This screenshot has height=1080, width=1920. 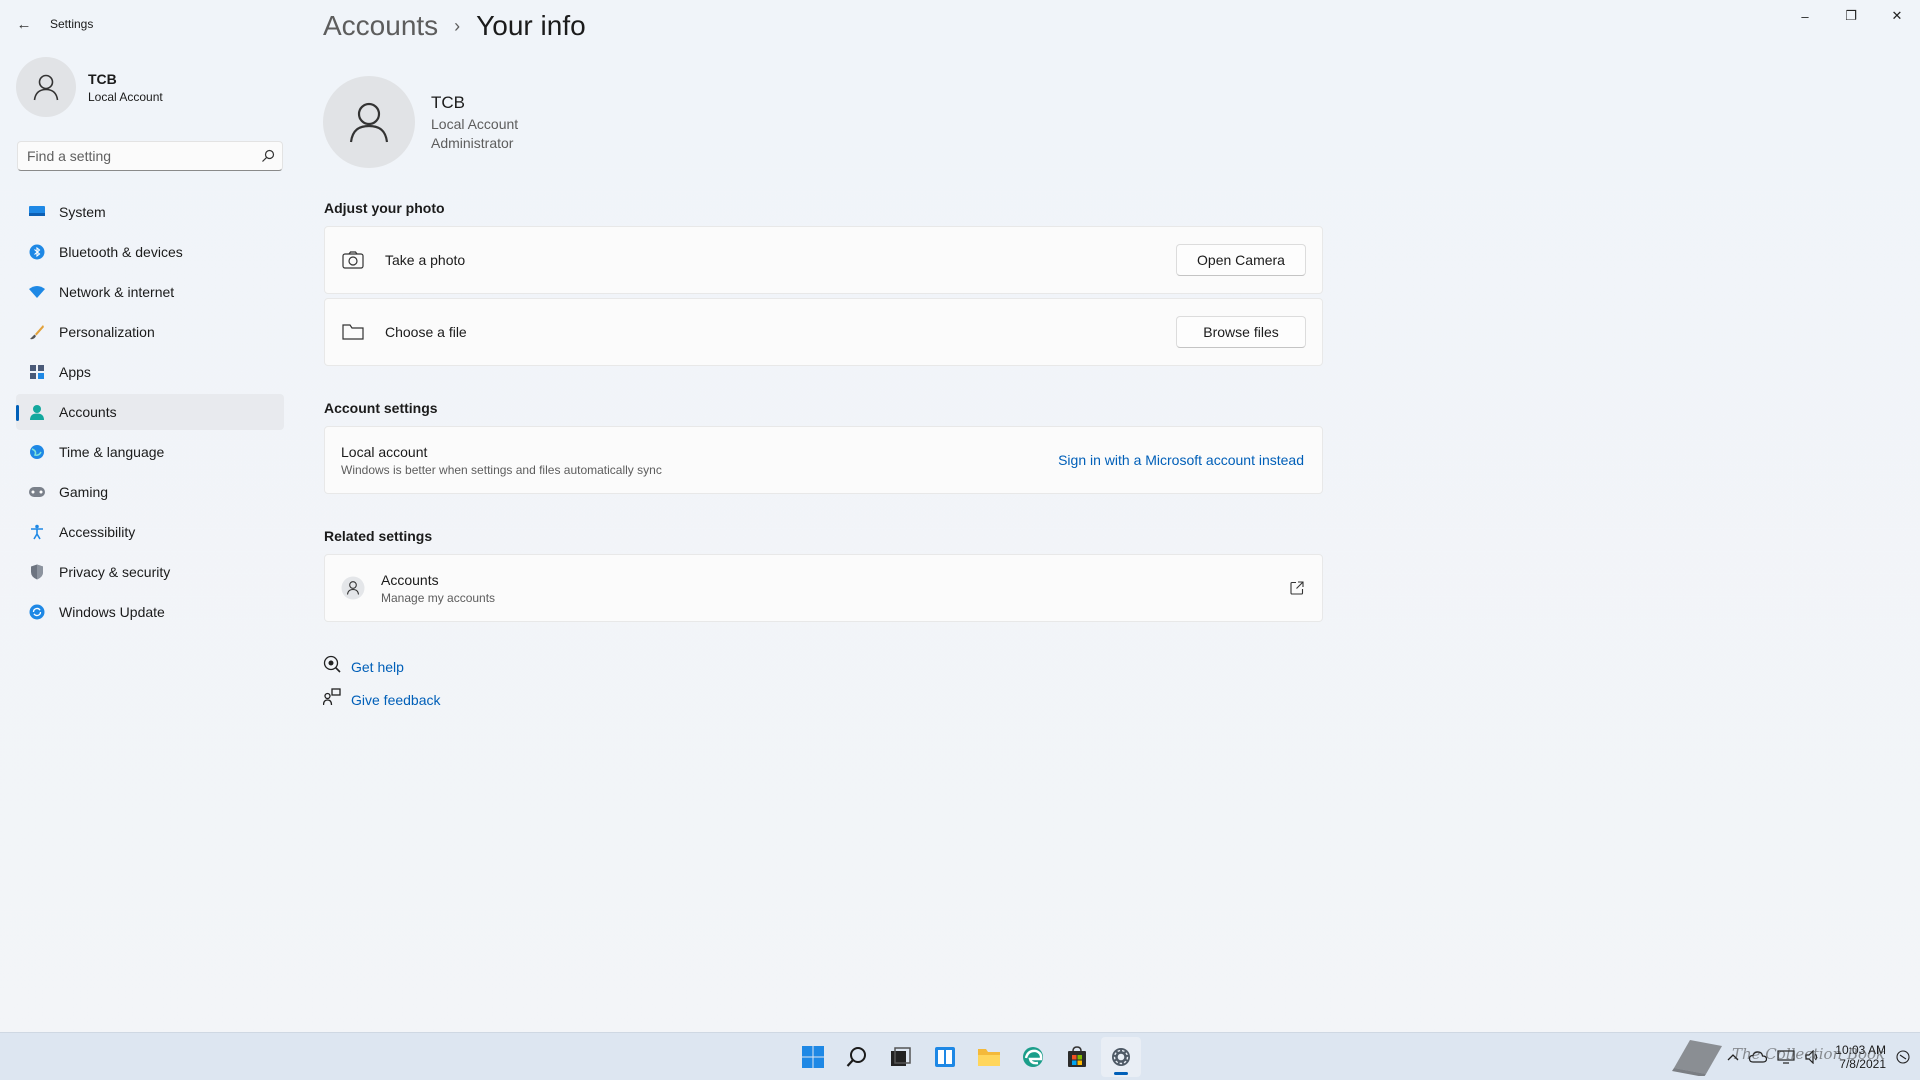 I want to click on breadcrumb: Accounts › Your info, so click(x=454, y=26).